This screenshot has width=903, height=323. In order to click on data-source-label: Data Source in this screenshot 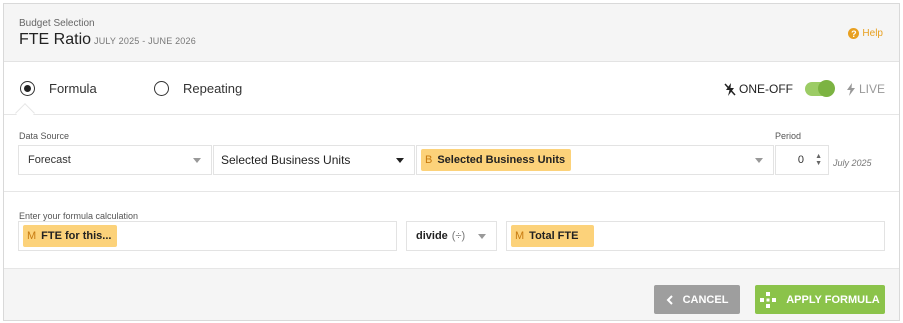, I will do `click(44, 136)`.